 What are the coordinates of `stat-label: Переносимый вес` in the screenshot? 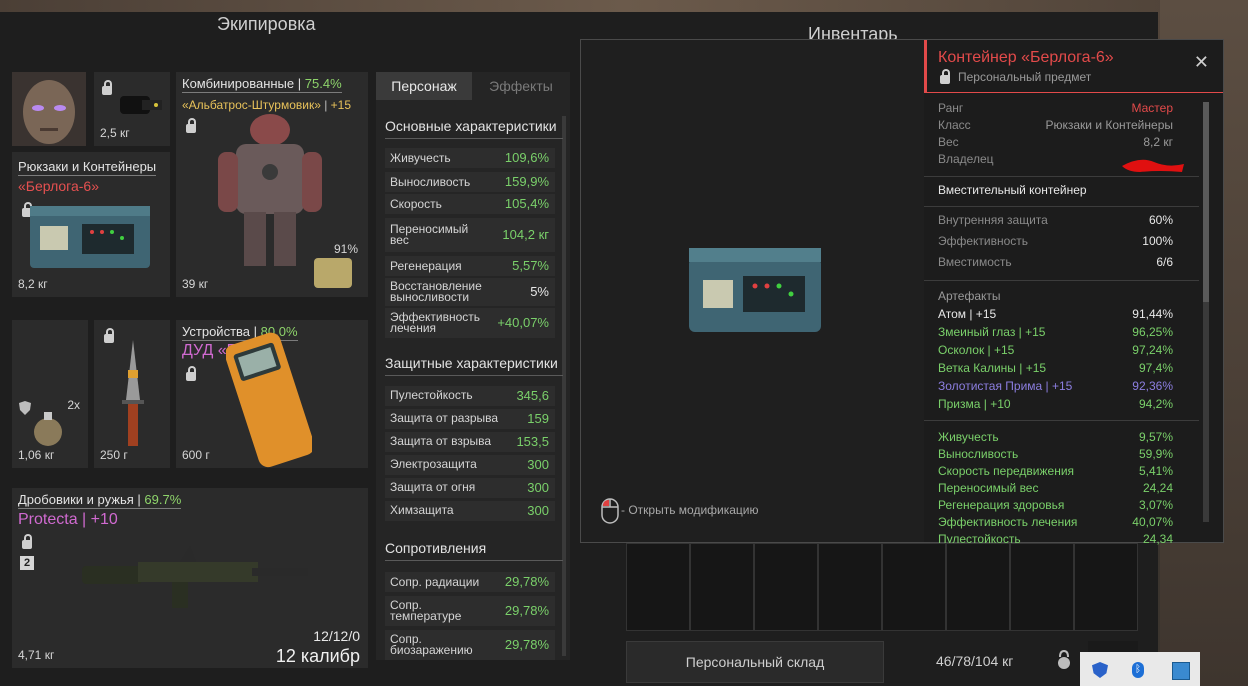 It's located at (429, 234).